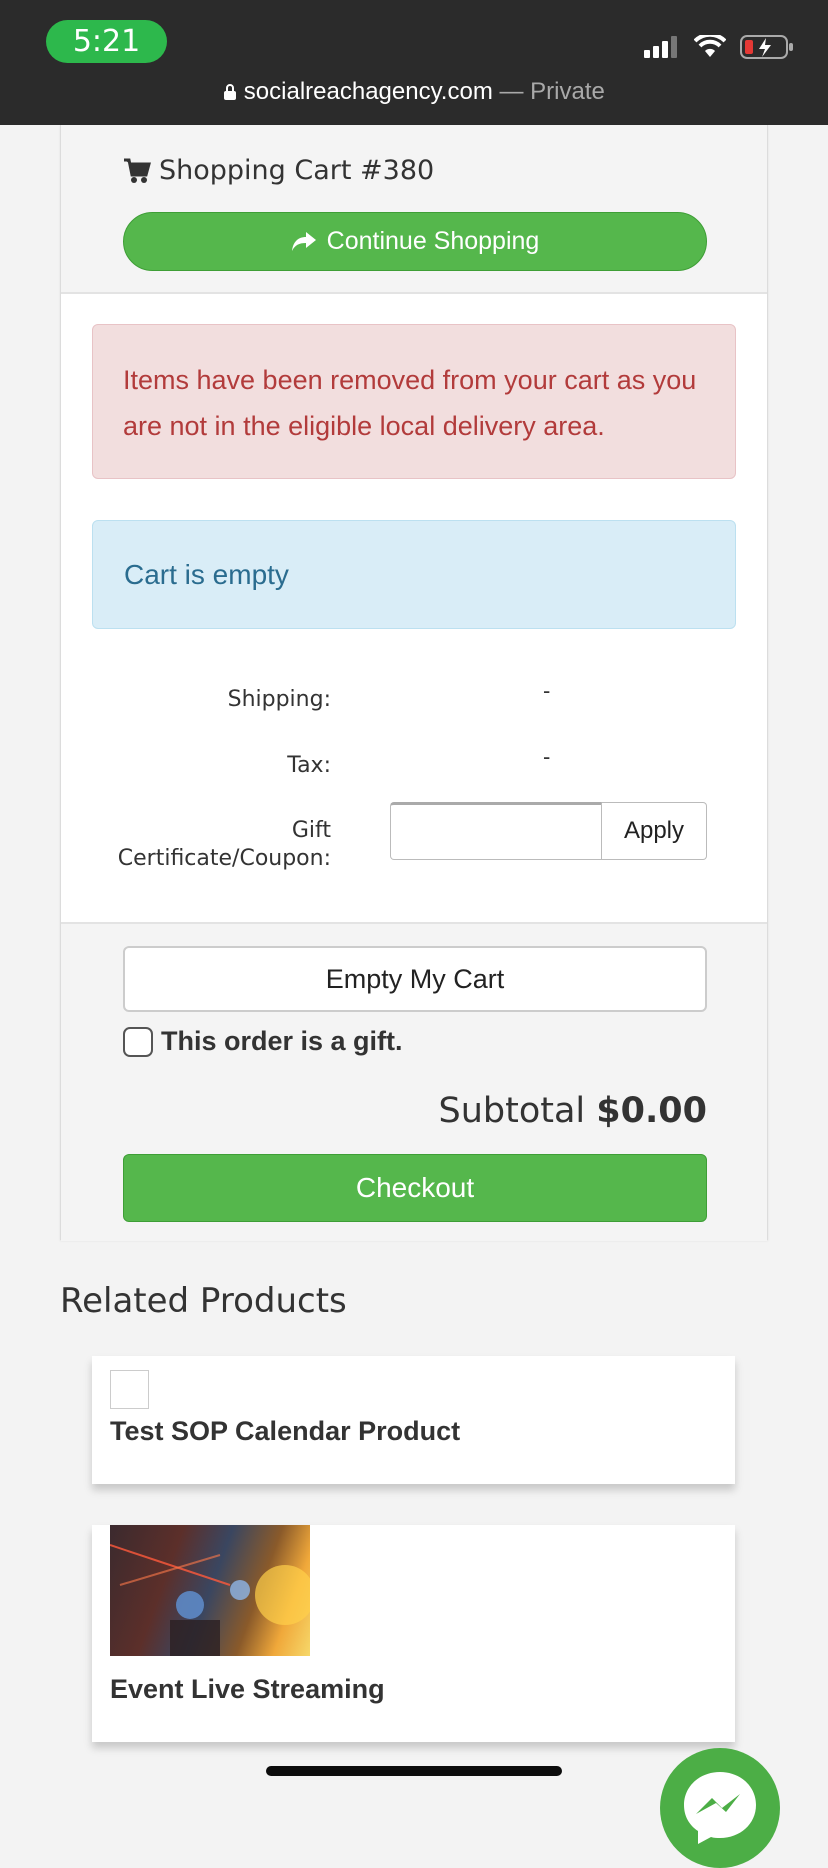  Describe the element at coordinates (309, 765) in the screenshot. I see `tax-label: Tax:` at that location.